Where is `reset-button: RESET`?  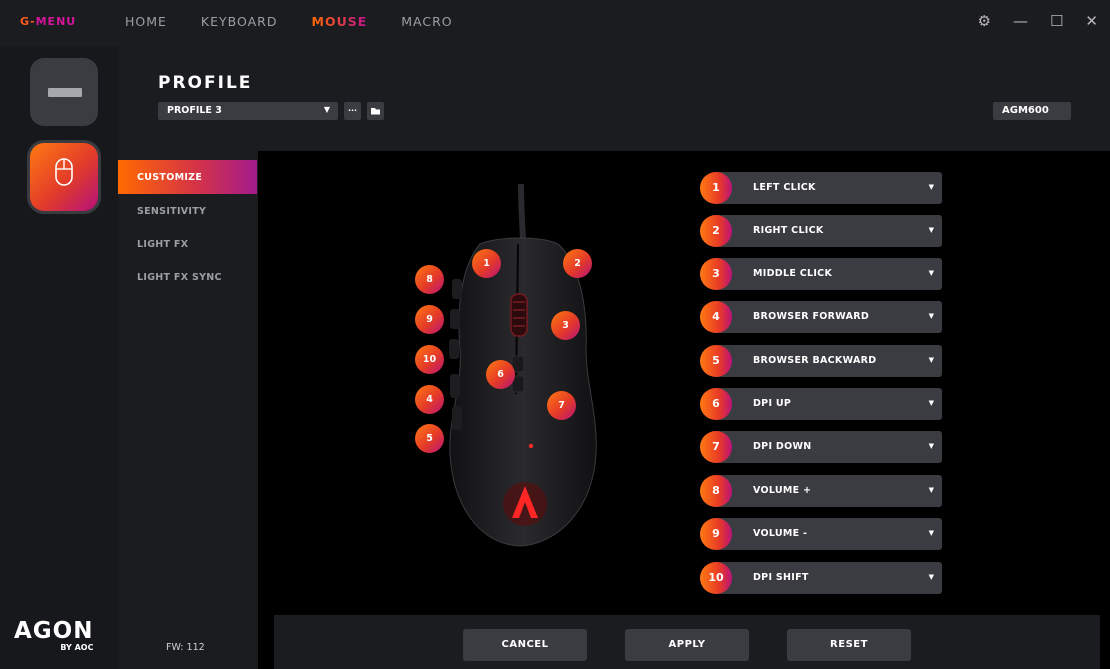 reset-button: RESET is located at coordinates (849, 645).